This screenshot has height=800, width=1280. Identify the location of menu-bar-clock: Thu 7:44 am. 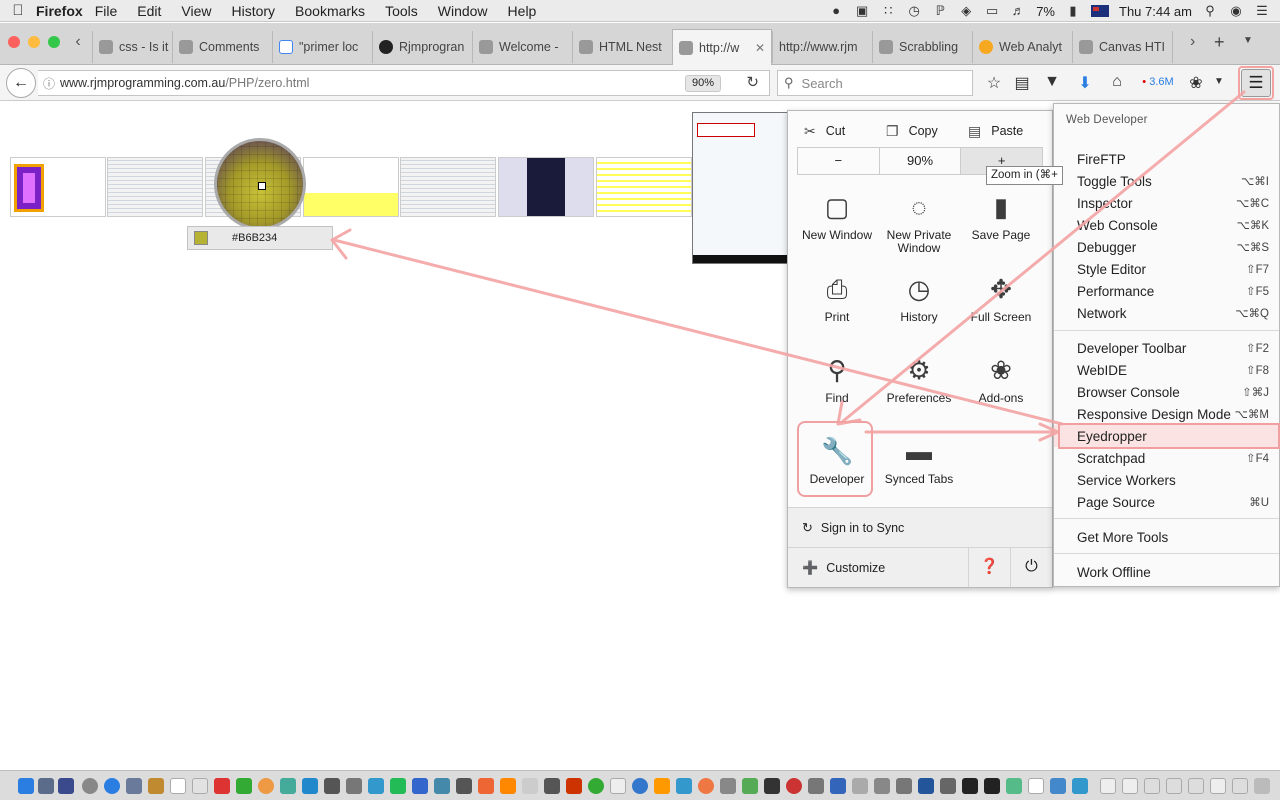
(1155, 11).